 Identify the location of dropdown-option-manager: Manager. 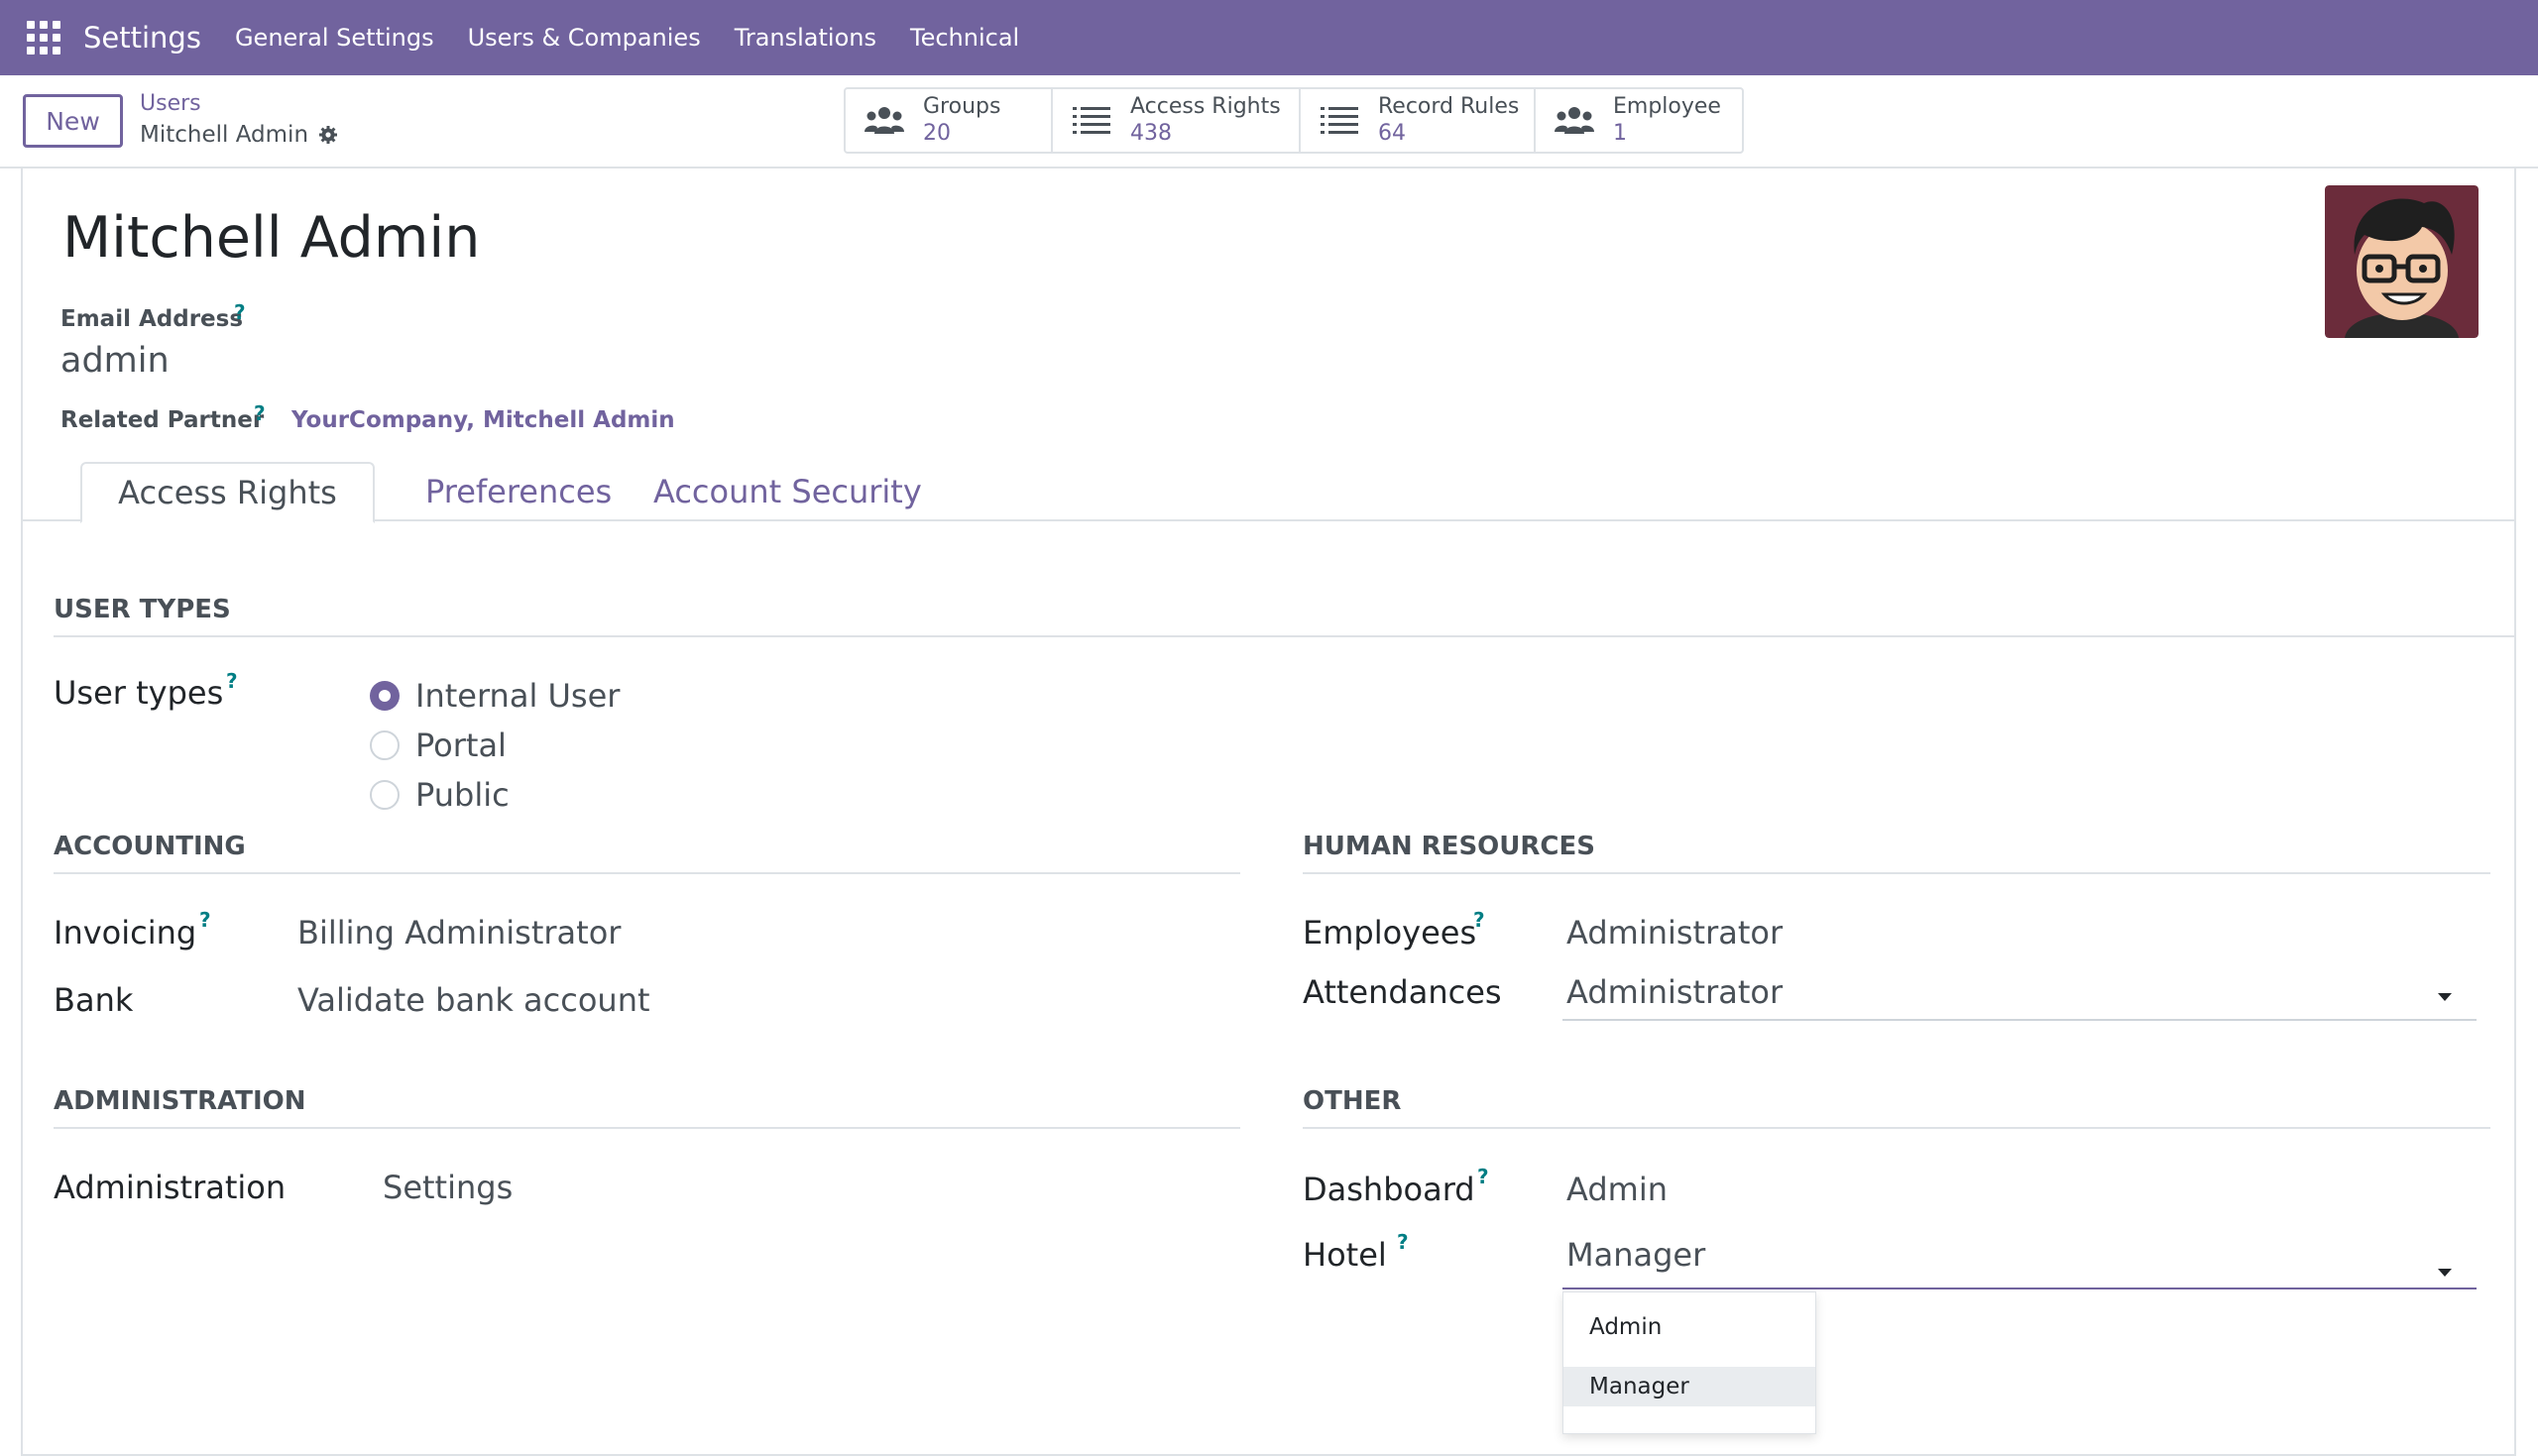
(1689, 1386).